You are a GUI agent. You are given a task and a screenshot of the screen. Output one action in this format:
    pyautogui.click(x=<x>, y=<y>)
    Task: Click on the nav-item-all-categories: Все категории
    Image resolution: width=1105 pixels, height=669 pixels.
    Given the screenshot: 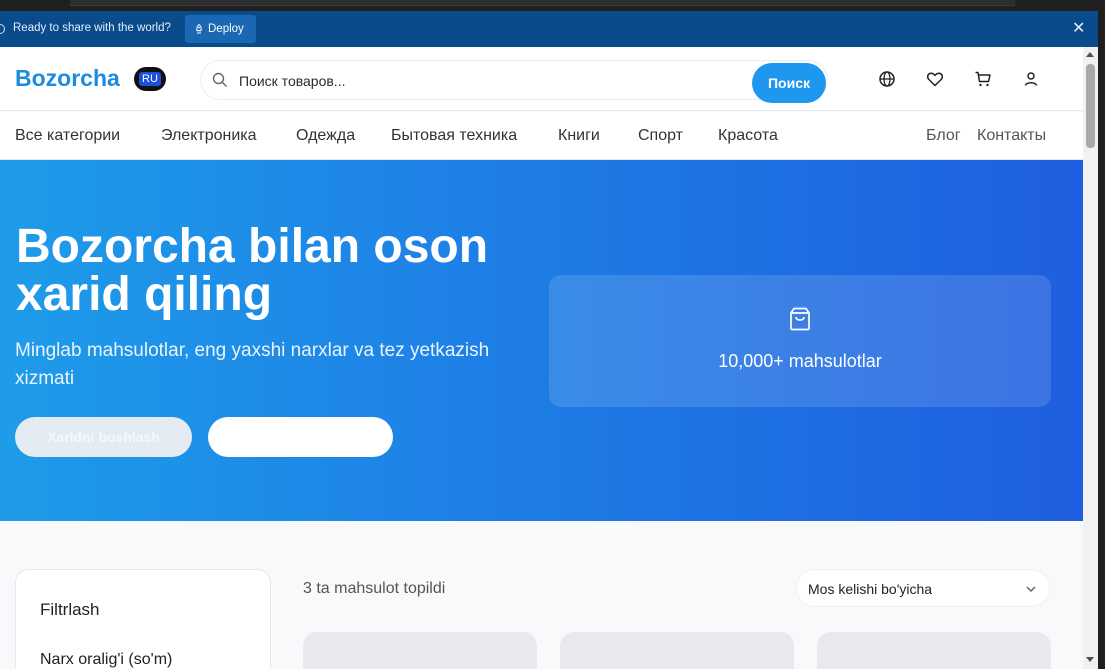 What is the action you would take?
    pyautogui.click(x=67, y=136)
    